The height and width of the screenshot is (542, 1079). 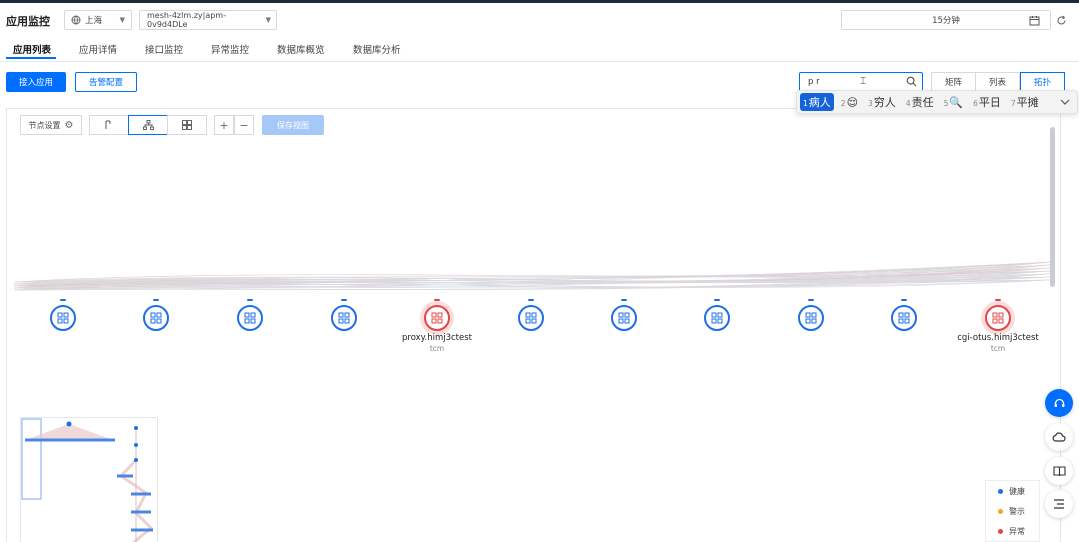 I want to click on minimap, so click(x=89, y=479).